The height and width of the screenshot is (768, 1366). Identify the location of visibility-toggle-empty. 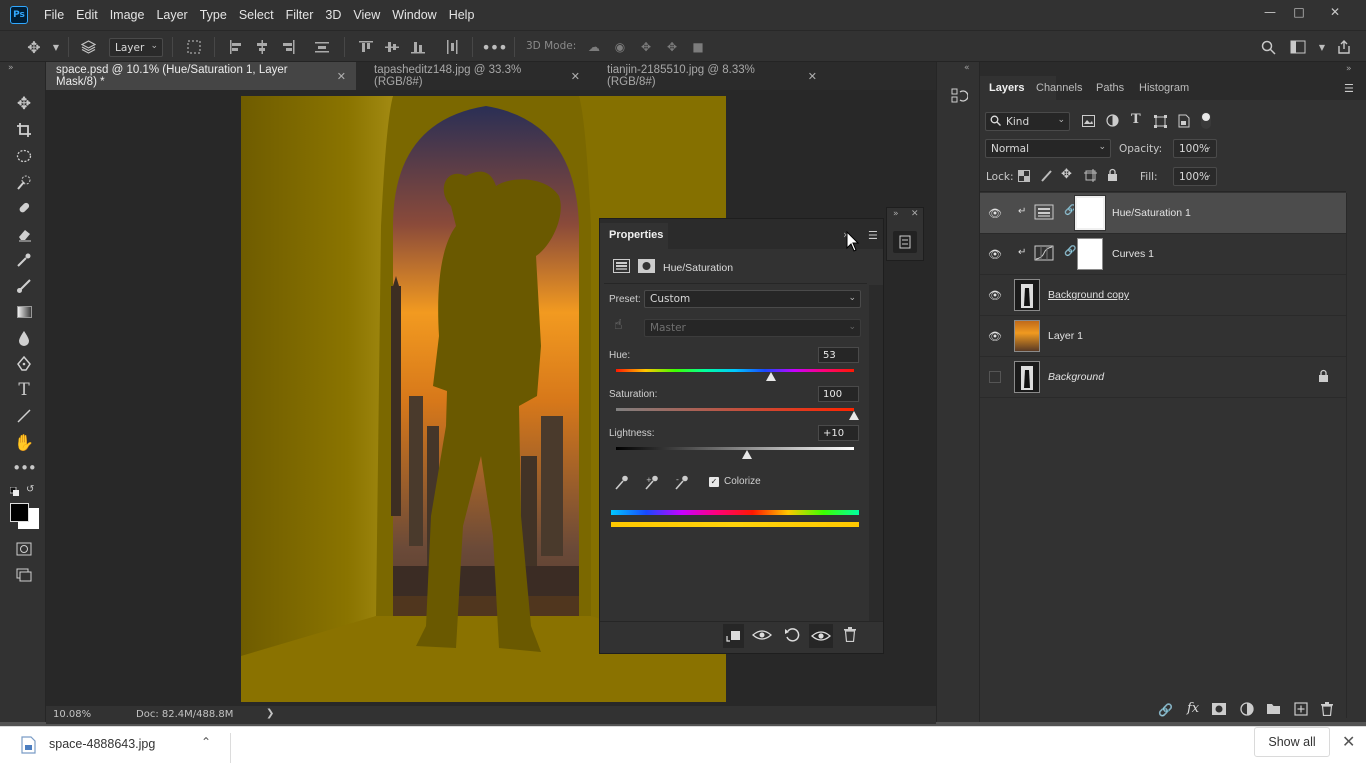
(995, 377).